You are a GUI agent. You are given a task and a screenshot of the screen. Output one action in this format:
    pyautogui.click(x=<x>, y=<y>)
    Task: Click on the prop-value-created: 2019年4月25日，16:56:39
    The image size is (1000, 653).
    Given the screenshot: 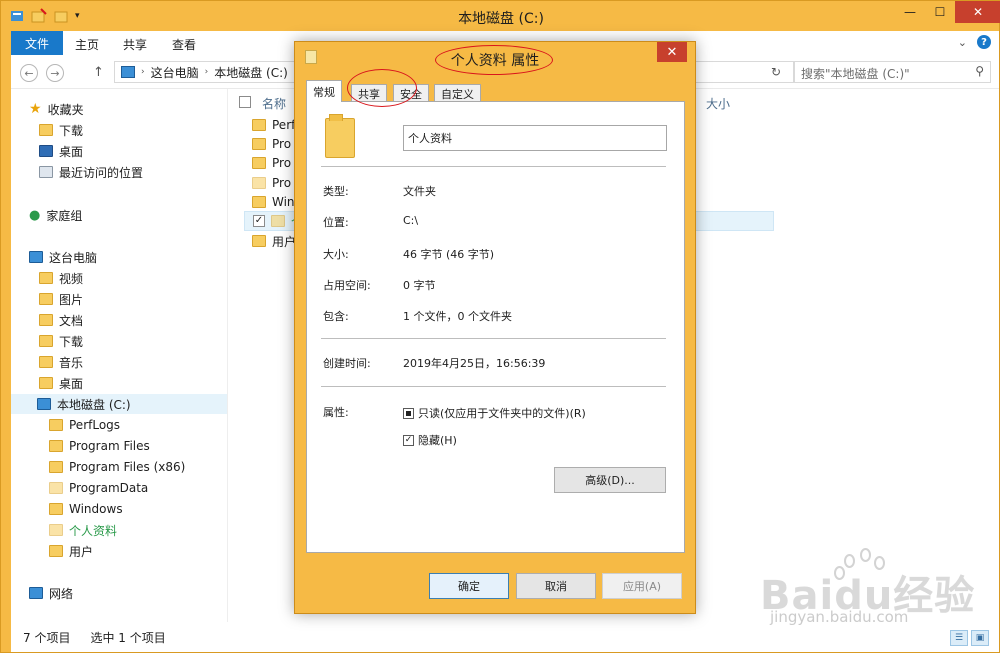 What is the action you would take?
    pyautogui.click(x=474, y=363)
    